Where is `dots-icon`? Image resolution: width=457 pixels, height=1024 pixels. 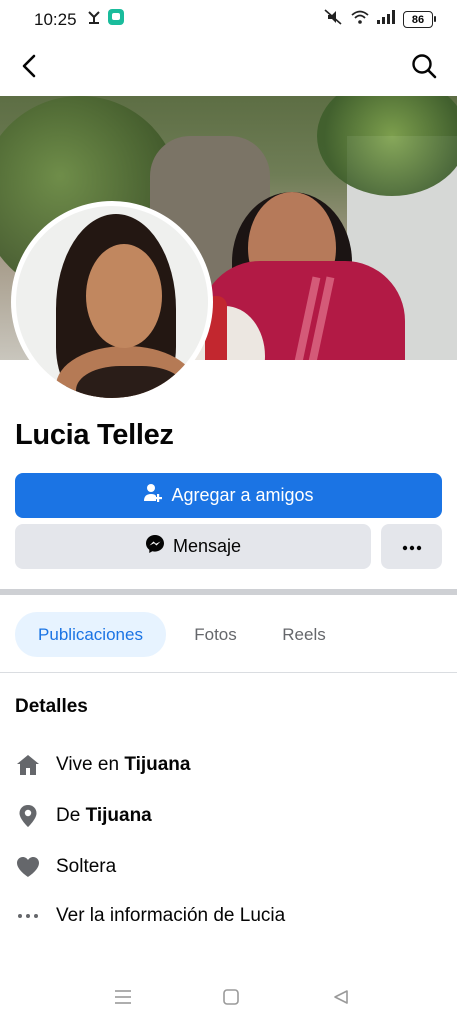
dots-icon is located at coordinates (28, 916).